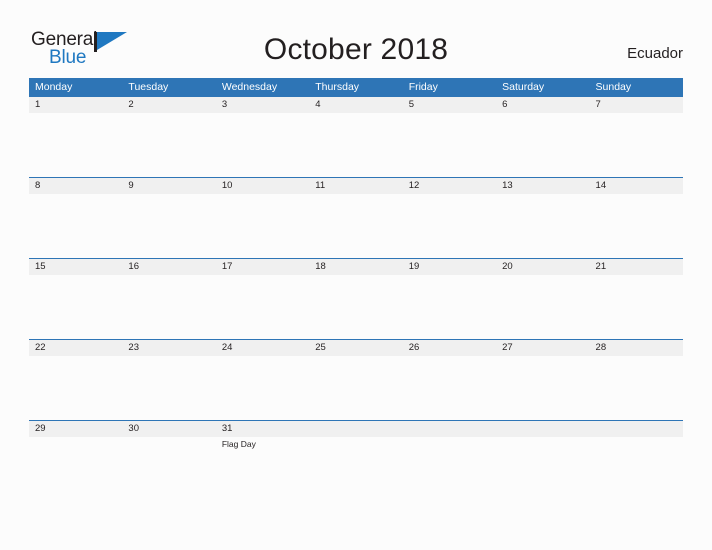  What do you see at coordinates (54, 87) in the screenshot?
I see `weekday-monday: Monday` at bounding box center [54, 87].